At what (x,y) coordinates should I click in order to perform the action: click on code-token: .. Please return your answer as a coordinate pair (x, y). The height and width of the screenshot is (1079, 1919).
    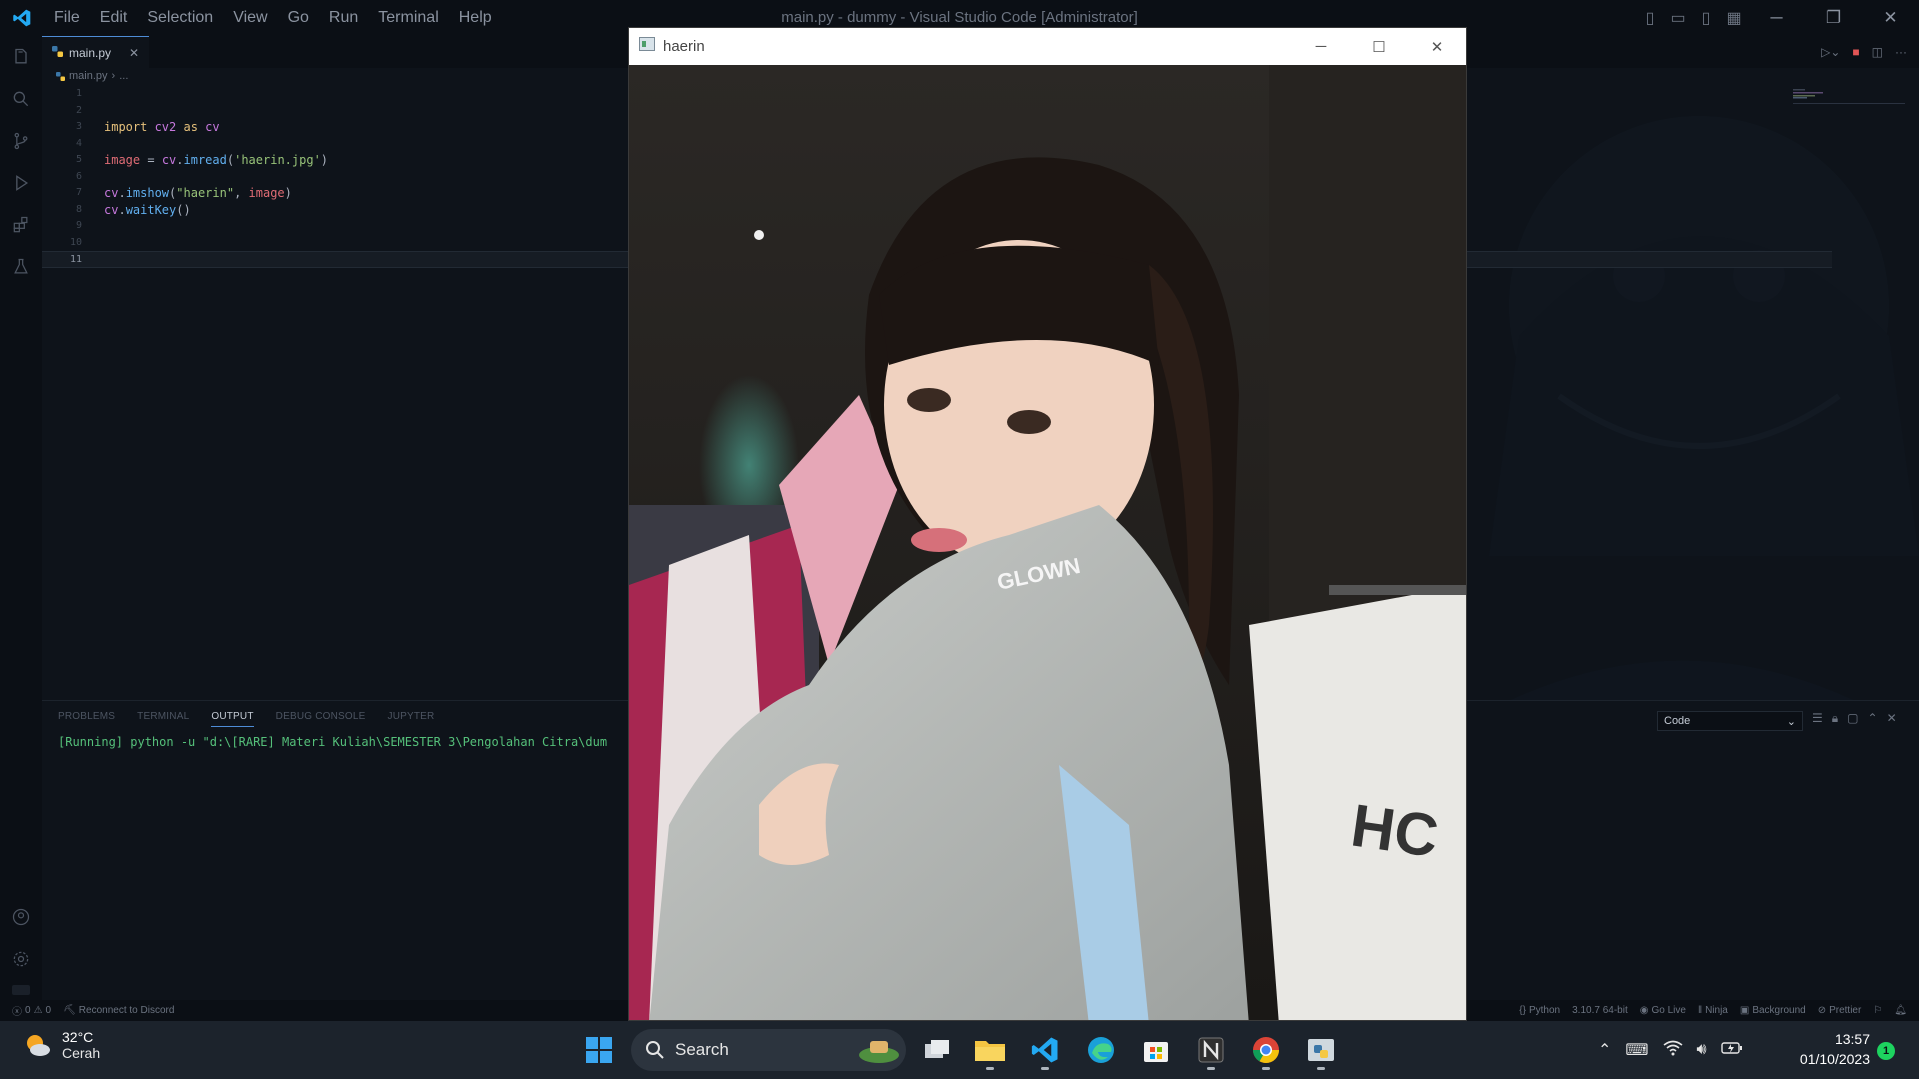
    Looking at the image, I should click on (122, 193).